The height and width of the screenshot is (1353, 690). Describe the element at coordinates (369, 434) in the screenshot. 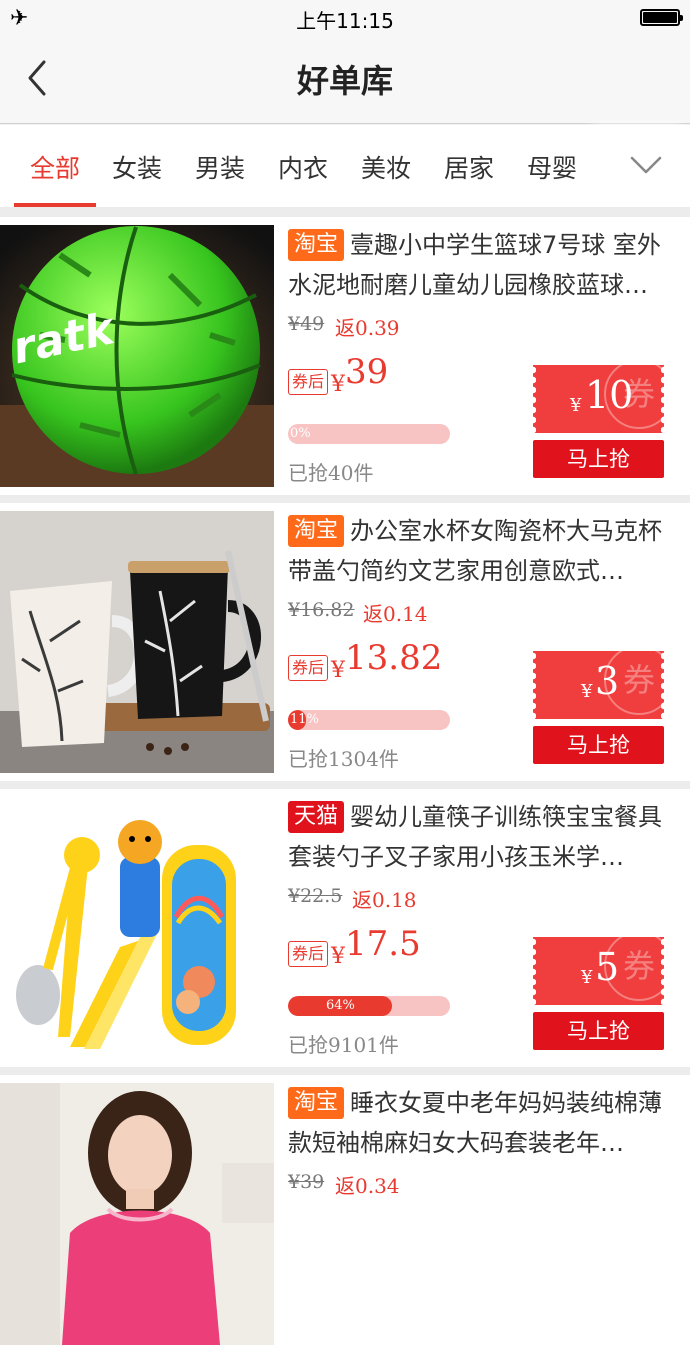

I see `progress-bar: 0%` at that location.